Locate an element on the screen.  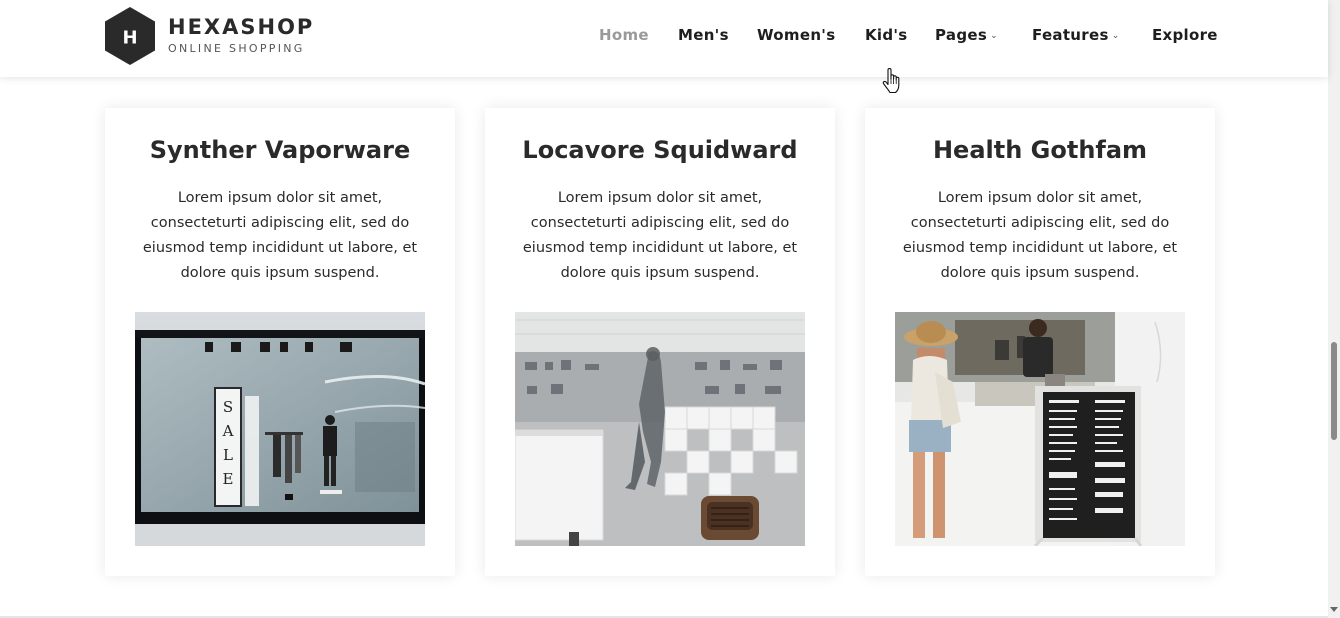
card-title: Synther Vaporware is located at coordinates (280, 150).